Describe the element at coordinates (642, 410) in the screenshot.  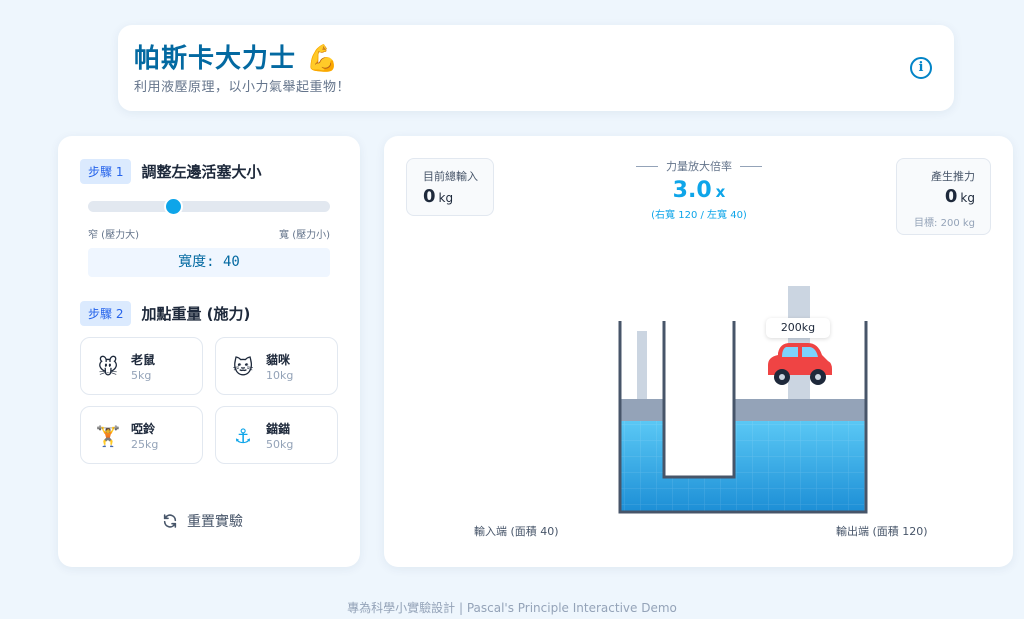
I see `input-piston` at that location.